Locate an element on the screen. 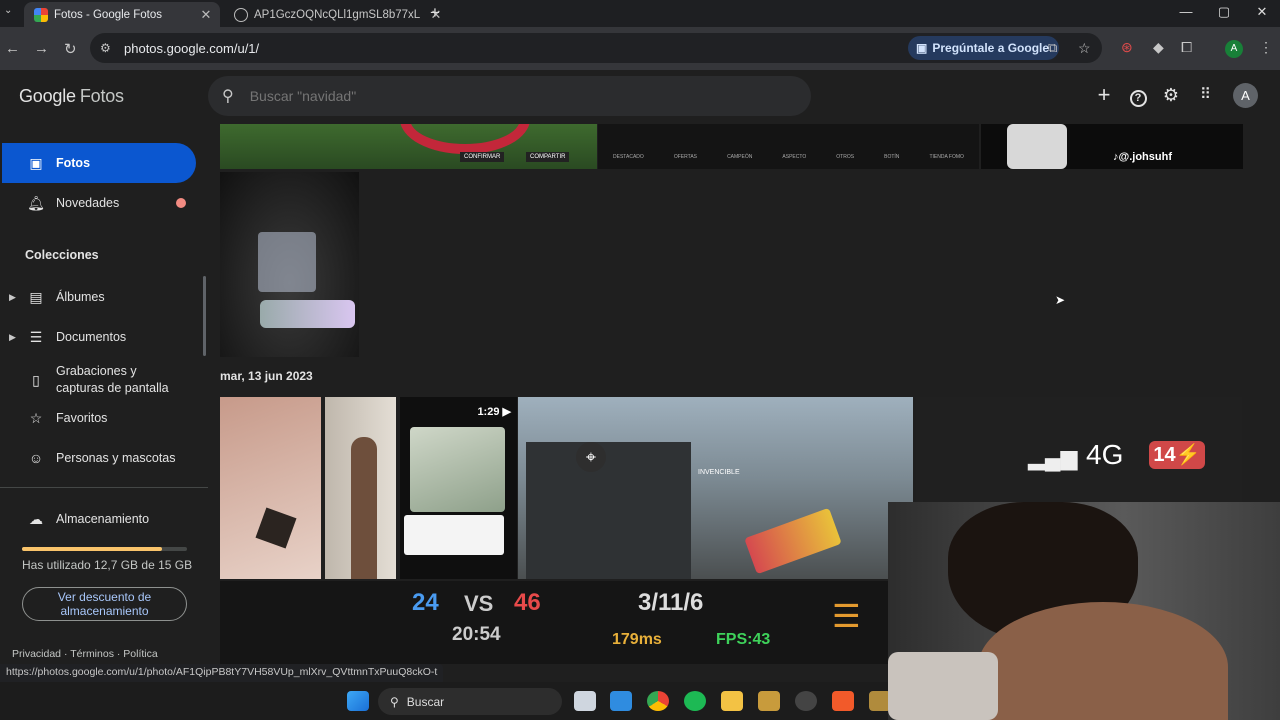  sidebar-item-documentos: ▶ ☰ Documentos is located at coordinates (99, 337).